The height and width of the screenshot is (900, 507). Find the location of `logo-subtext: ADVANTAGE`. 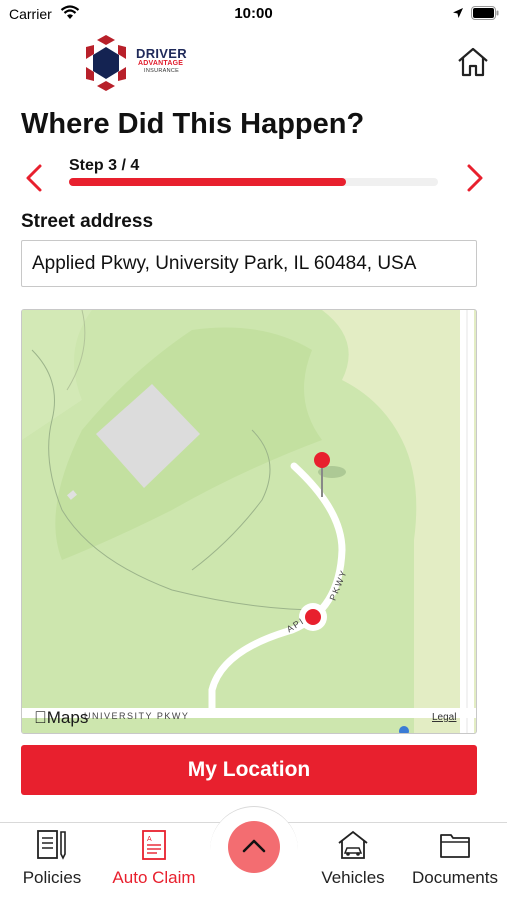

logo-subtext: ADVANTAGE is located at coordinates (161, 63).